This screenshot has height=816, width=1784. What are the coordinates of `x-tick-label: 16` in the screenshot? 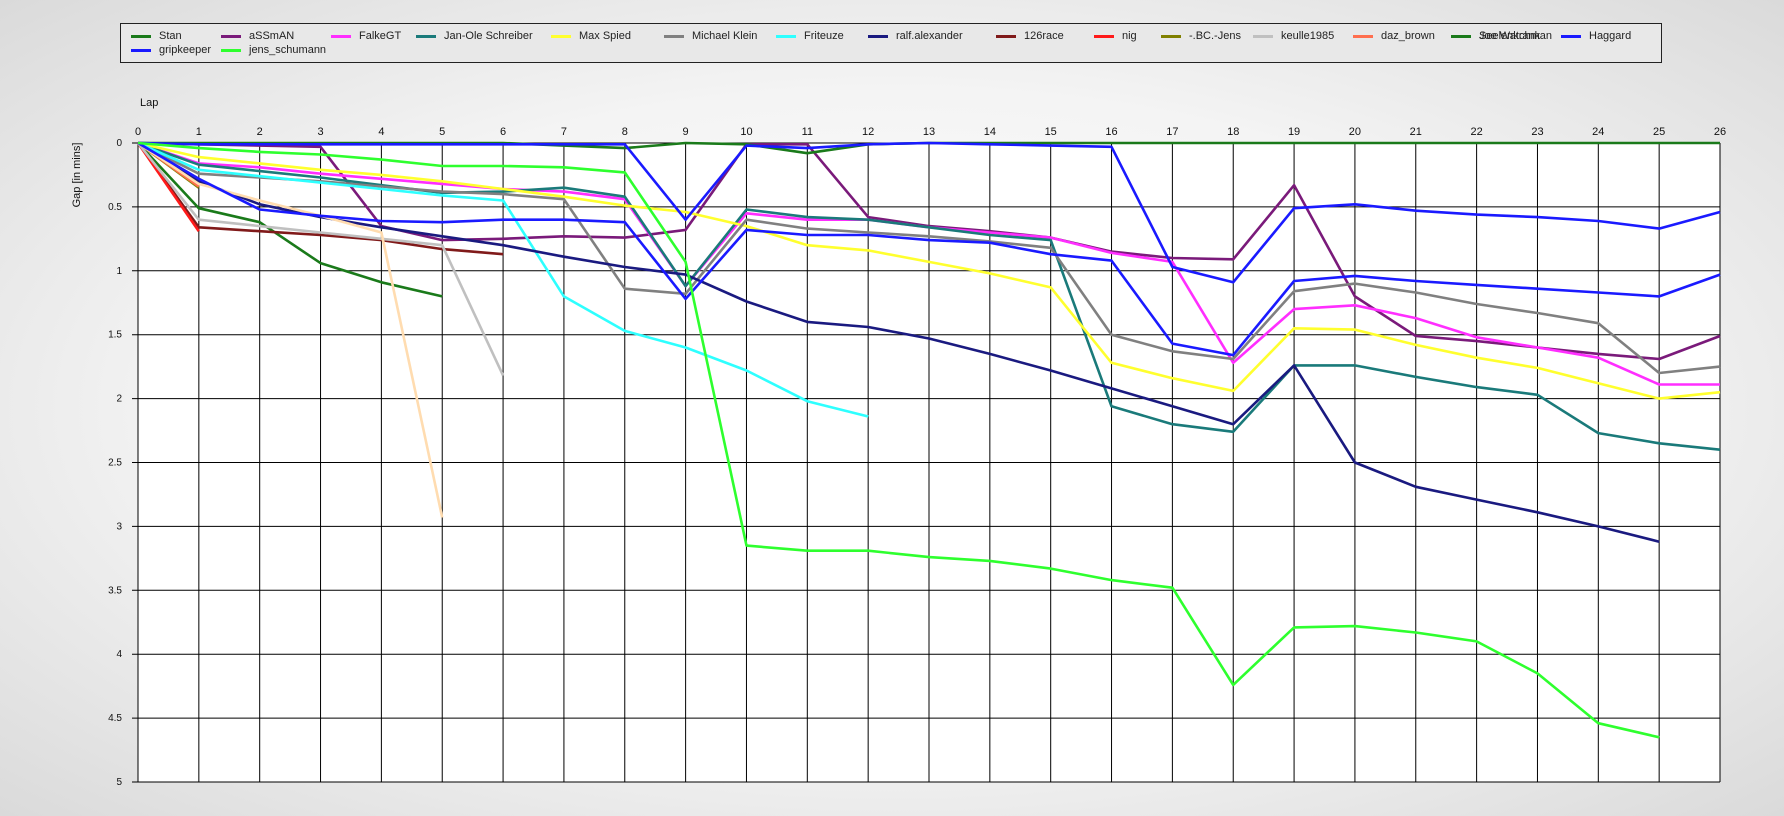 It's located at (1111, 132).